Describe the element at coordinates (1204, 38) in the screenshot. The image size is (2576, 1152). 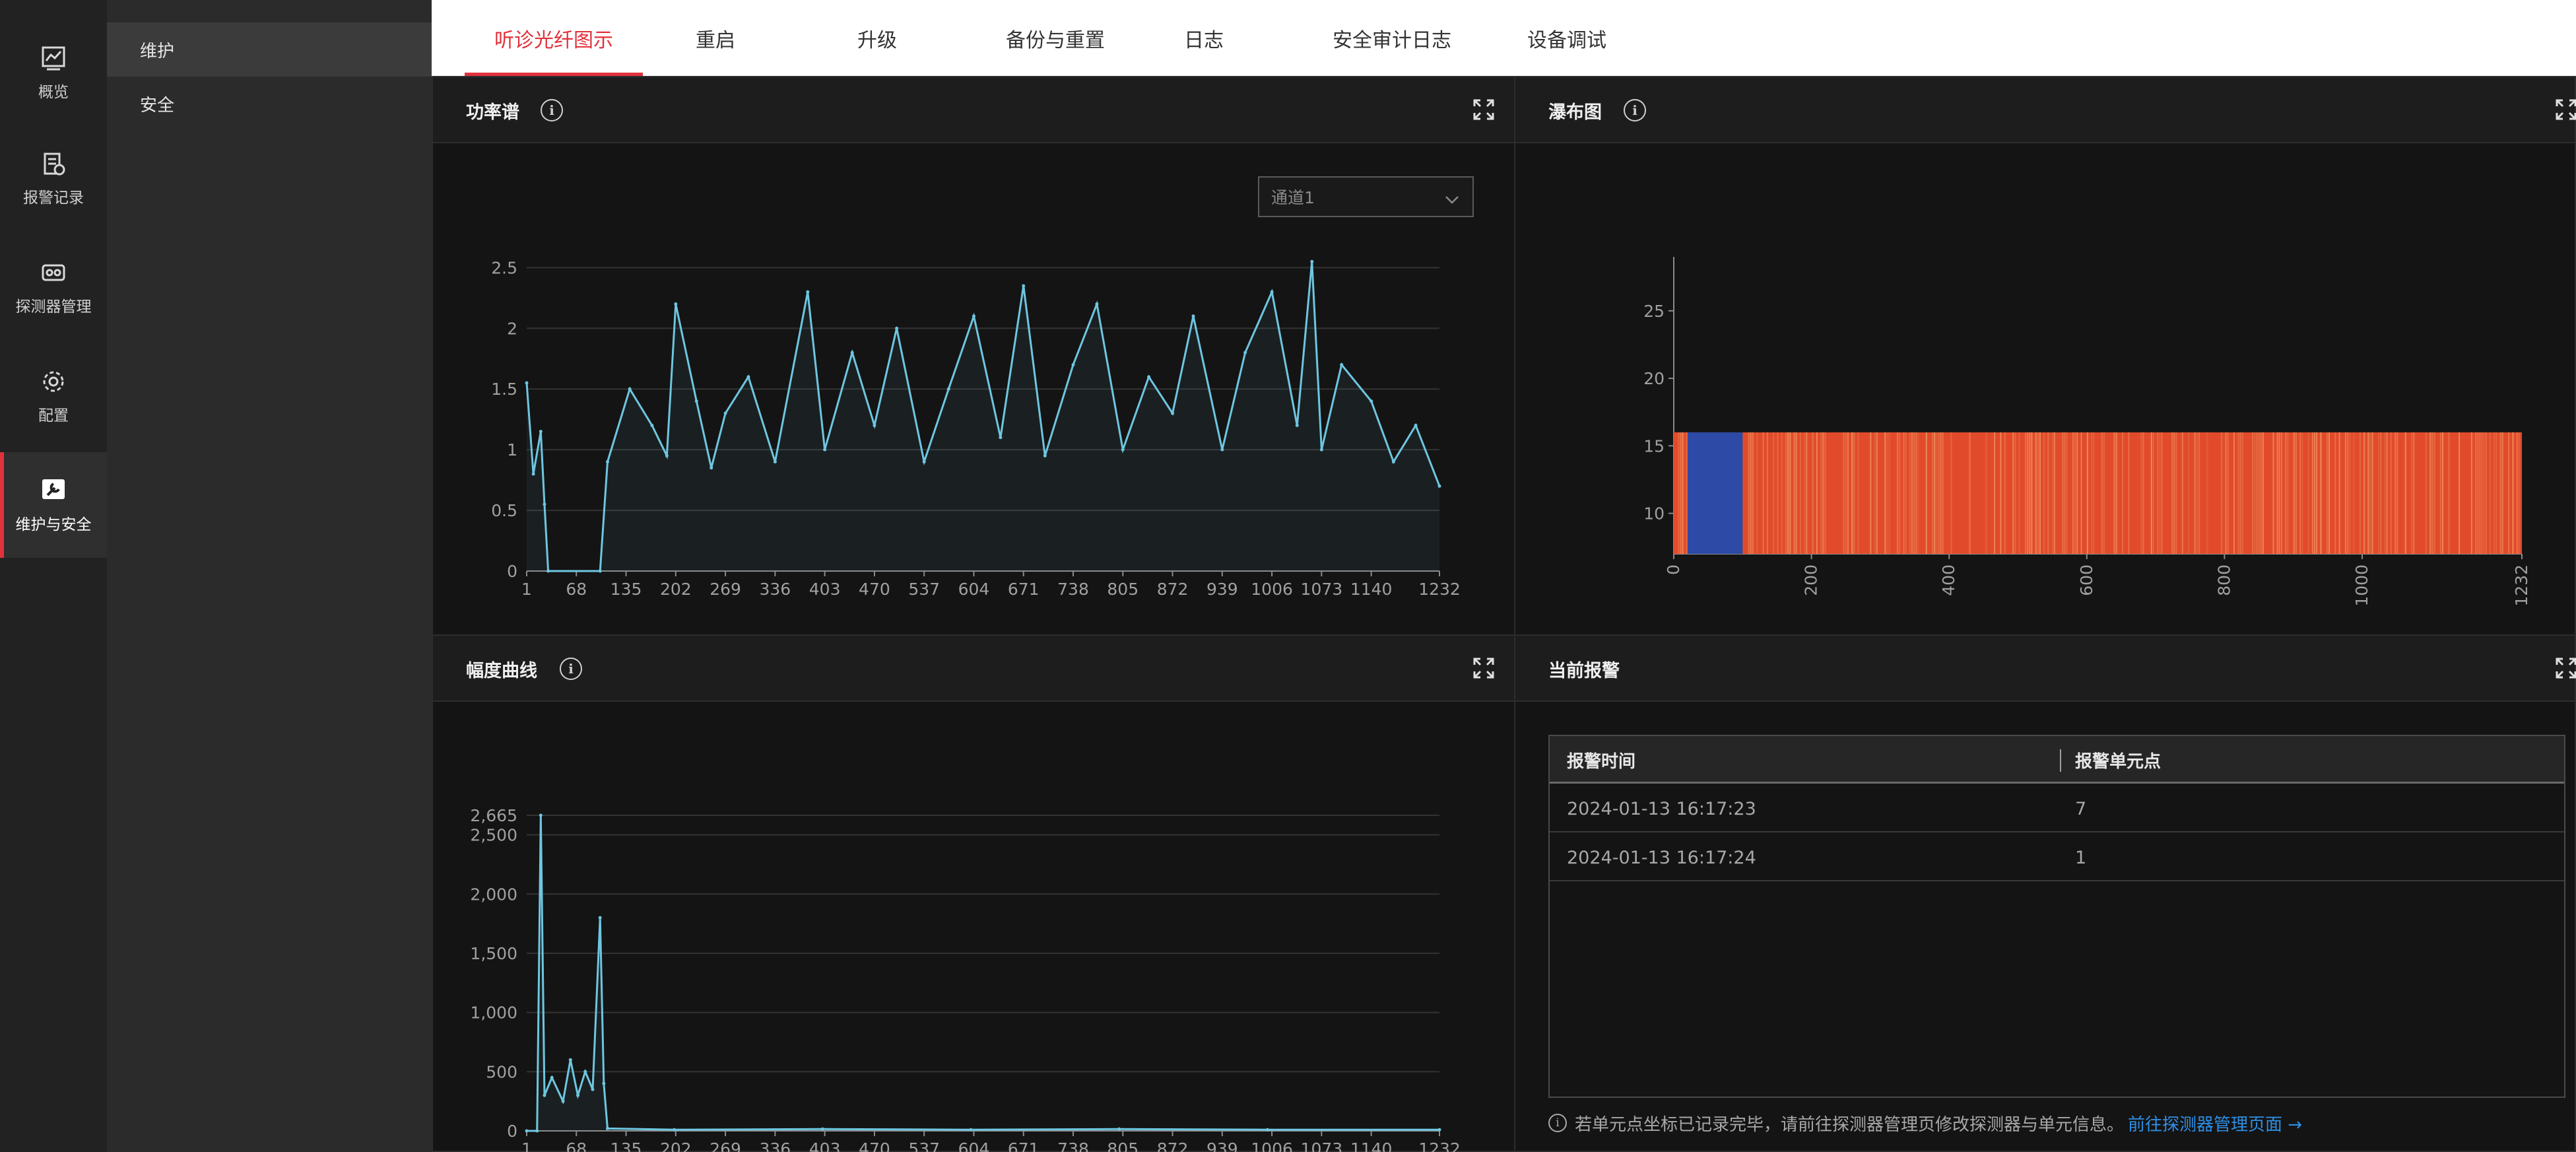
I see `tab-log: 日志` at that location.